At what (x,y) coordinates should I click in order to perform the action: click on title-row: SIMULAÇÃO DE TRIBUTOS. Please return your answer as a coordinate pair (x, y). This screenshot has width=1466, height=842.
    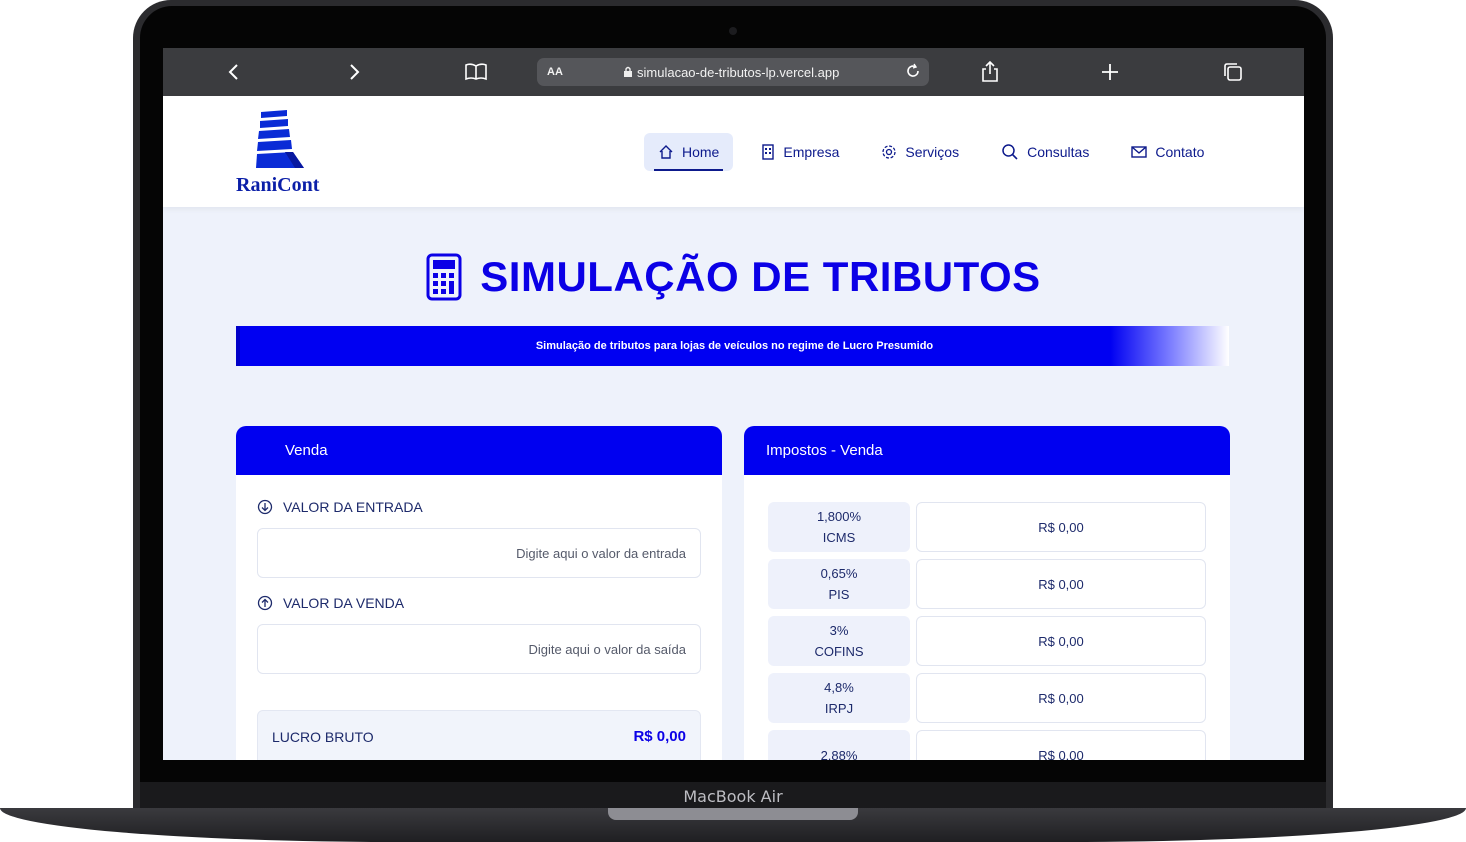
    Looking at the image, I should click on (733, 277).